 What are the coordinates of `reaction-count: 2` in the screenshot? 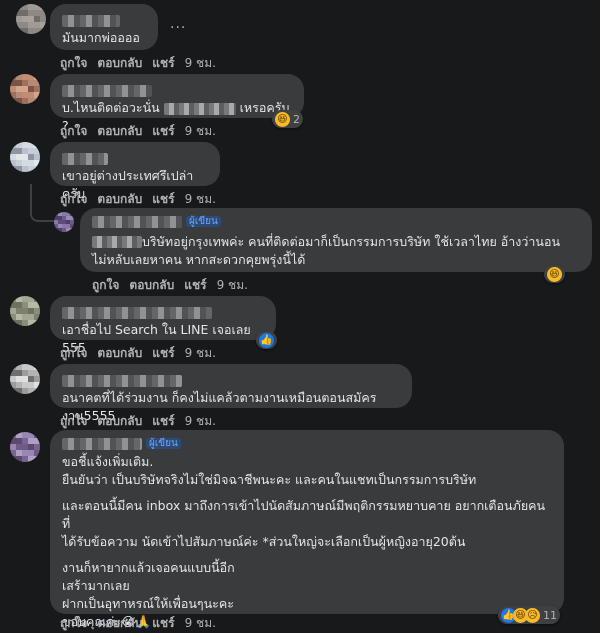 It's located at (296, 119).